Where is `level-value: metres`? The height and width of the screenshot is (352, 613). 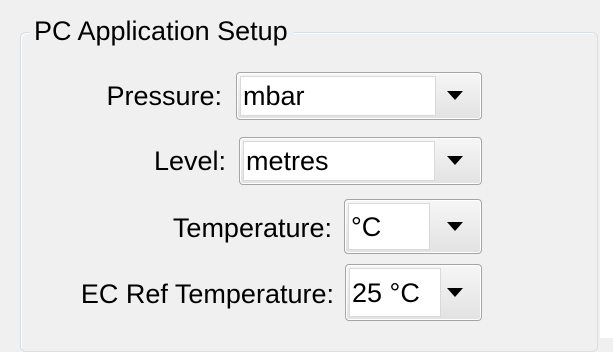
level-value: metres is located at coordinates (287, 161).